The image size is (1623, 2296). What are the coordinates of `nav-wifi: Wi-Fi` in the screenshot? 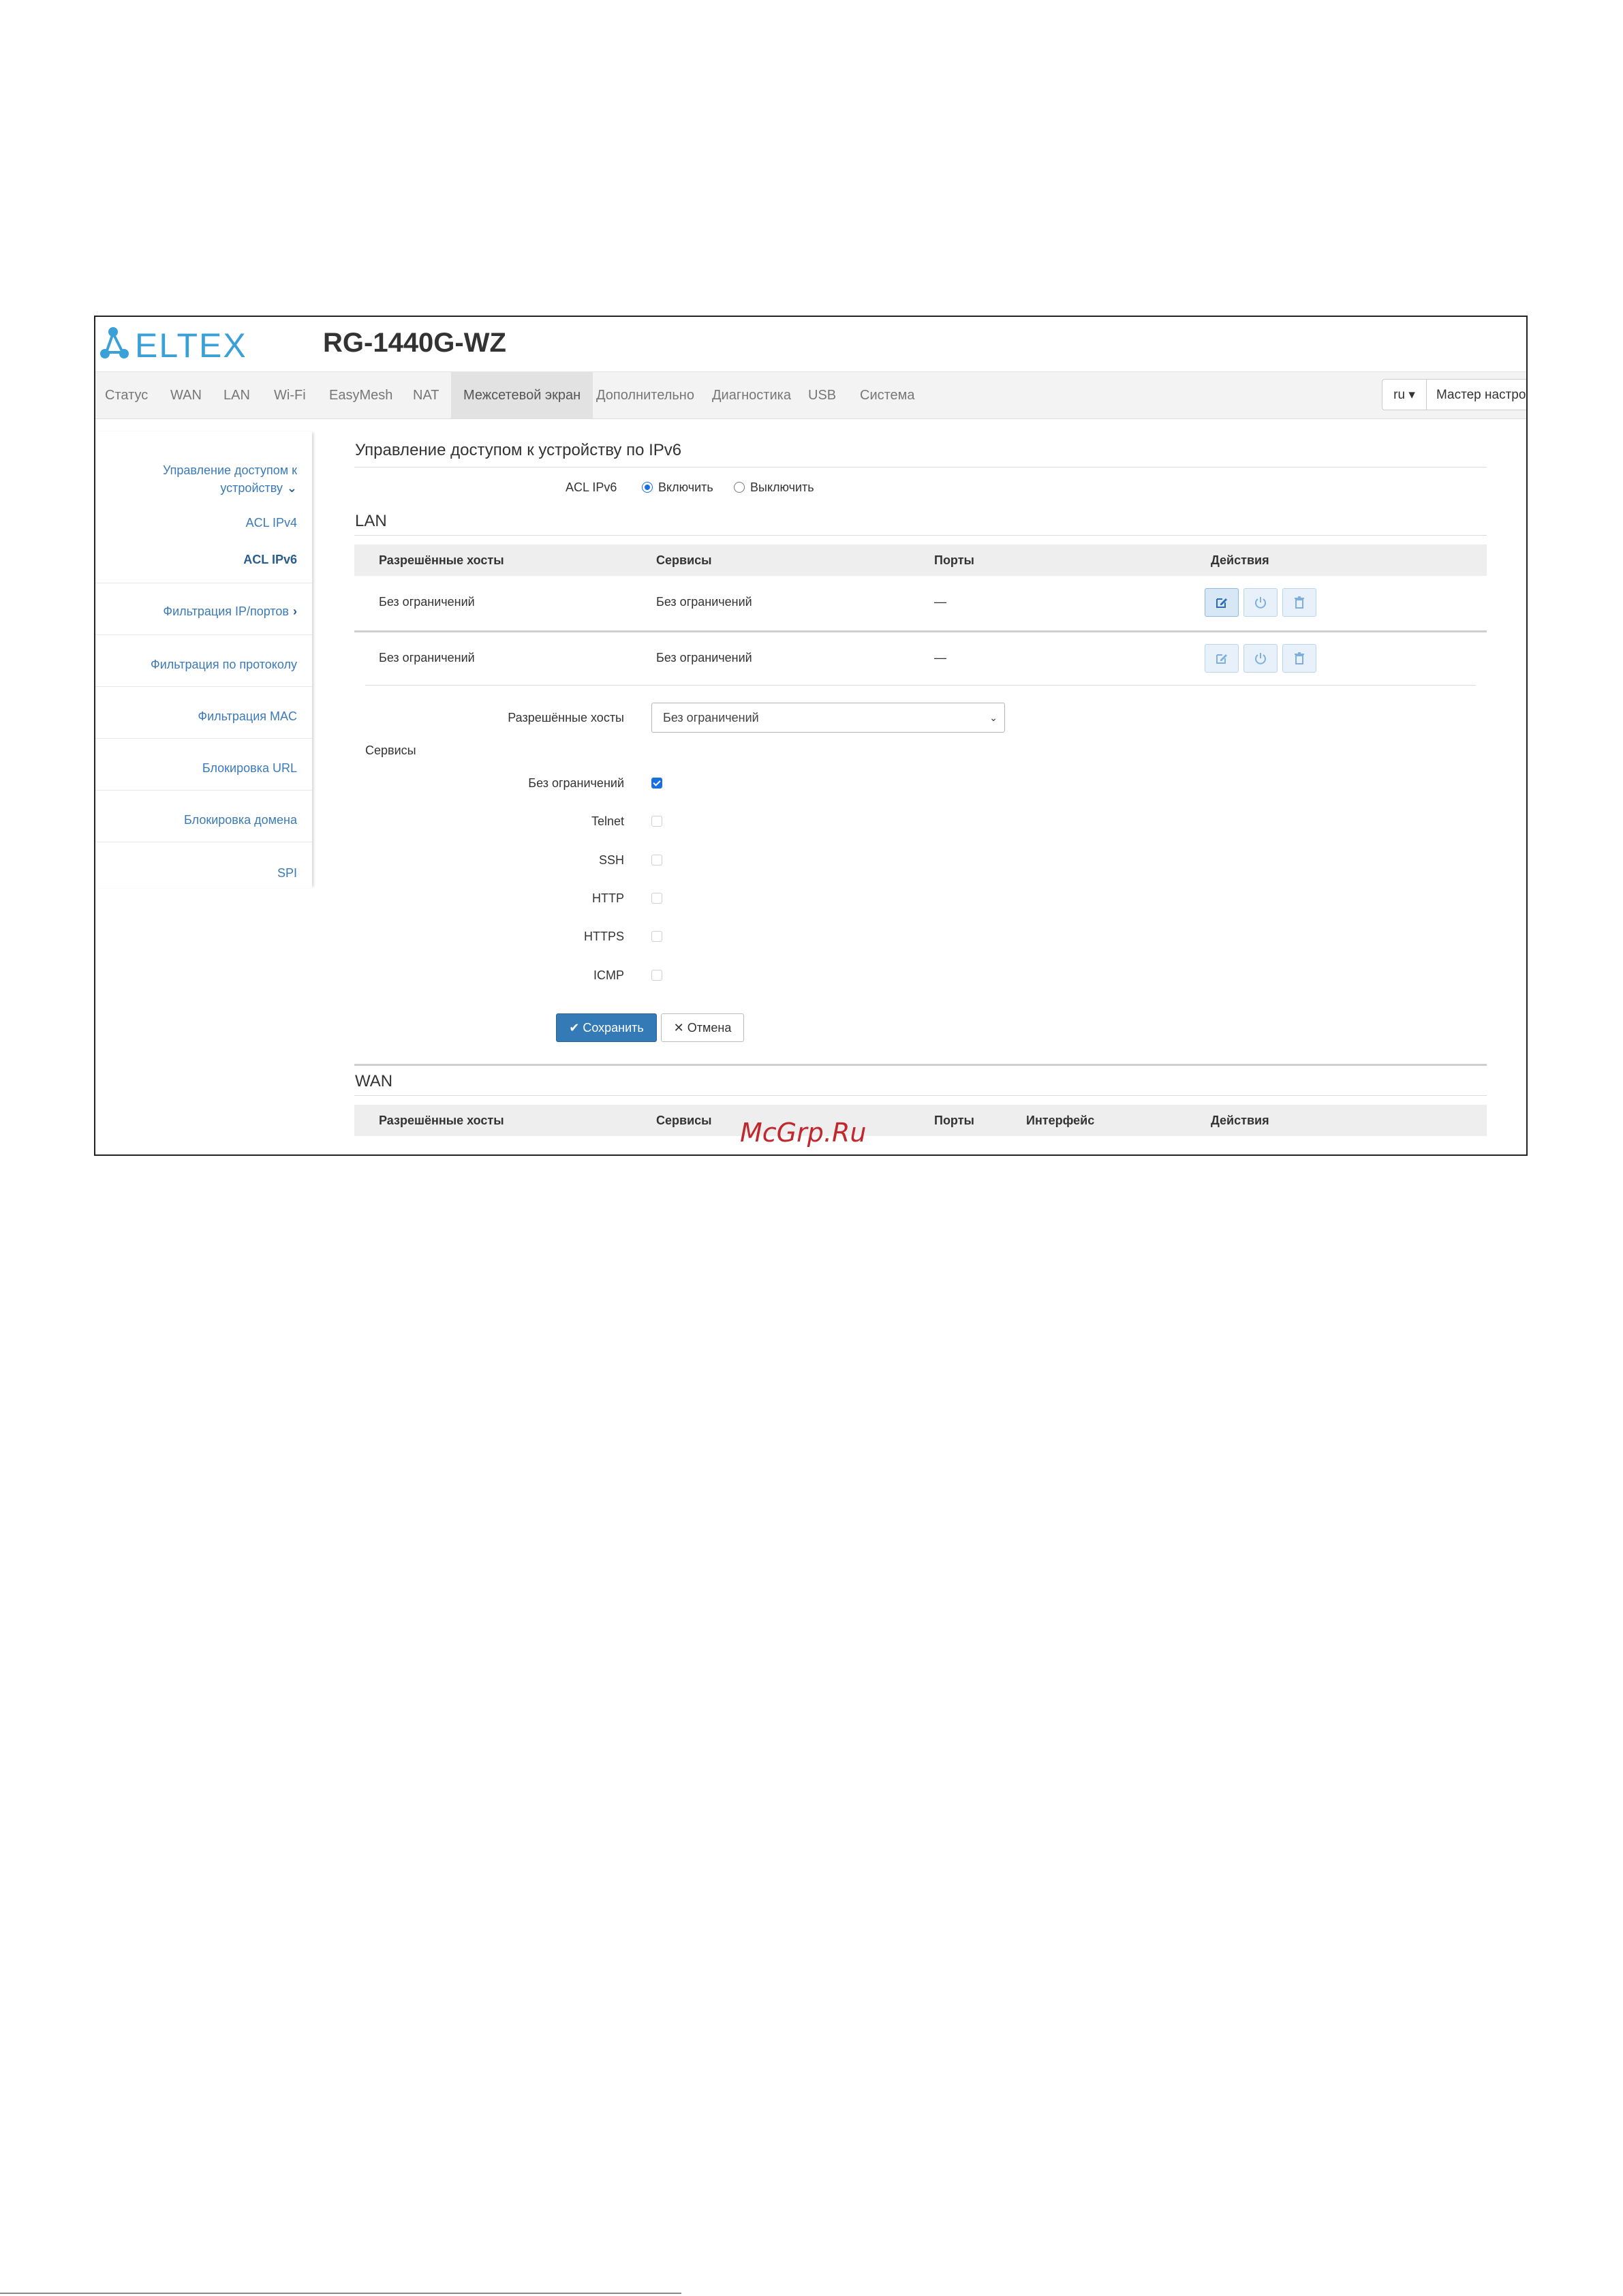 It's located at (290, 395).